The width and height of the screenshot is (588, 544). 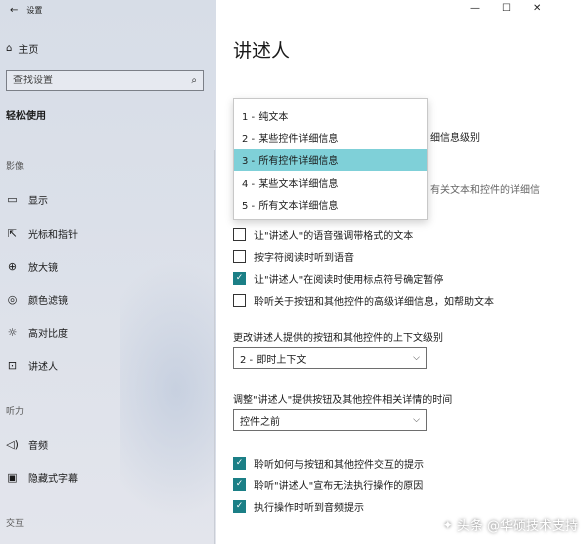 I want to click on sidebar-item-audio: ◁) 音频, so click(x=27, y=444).